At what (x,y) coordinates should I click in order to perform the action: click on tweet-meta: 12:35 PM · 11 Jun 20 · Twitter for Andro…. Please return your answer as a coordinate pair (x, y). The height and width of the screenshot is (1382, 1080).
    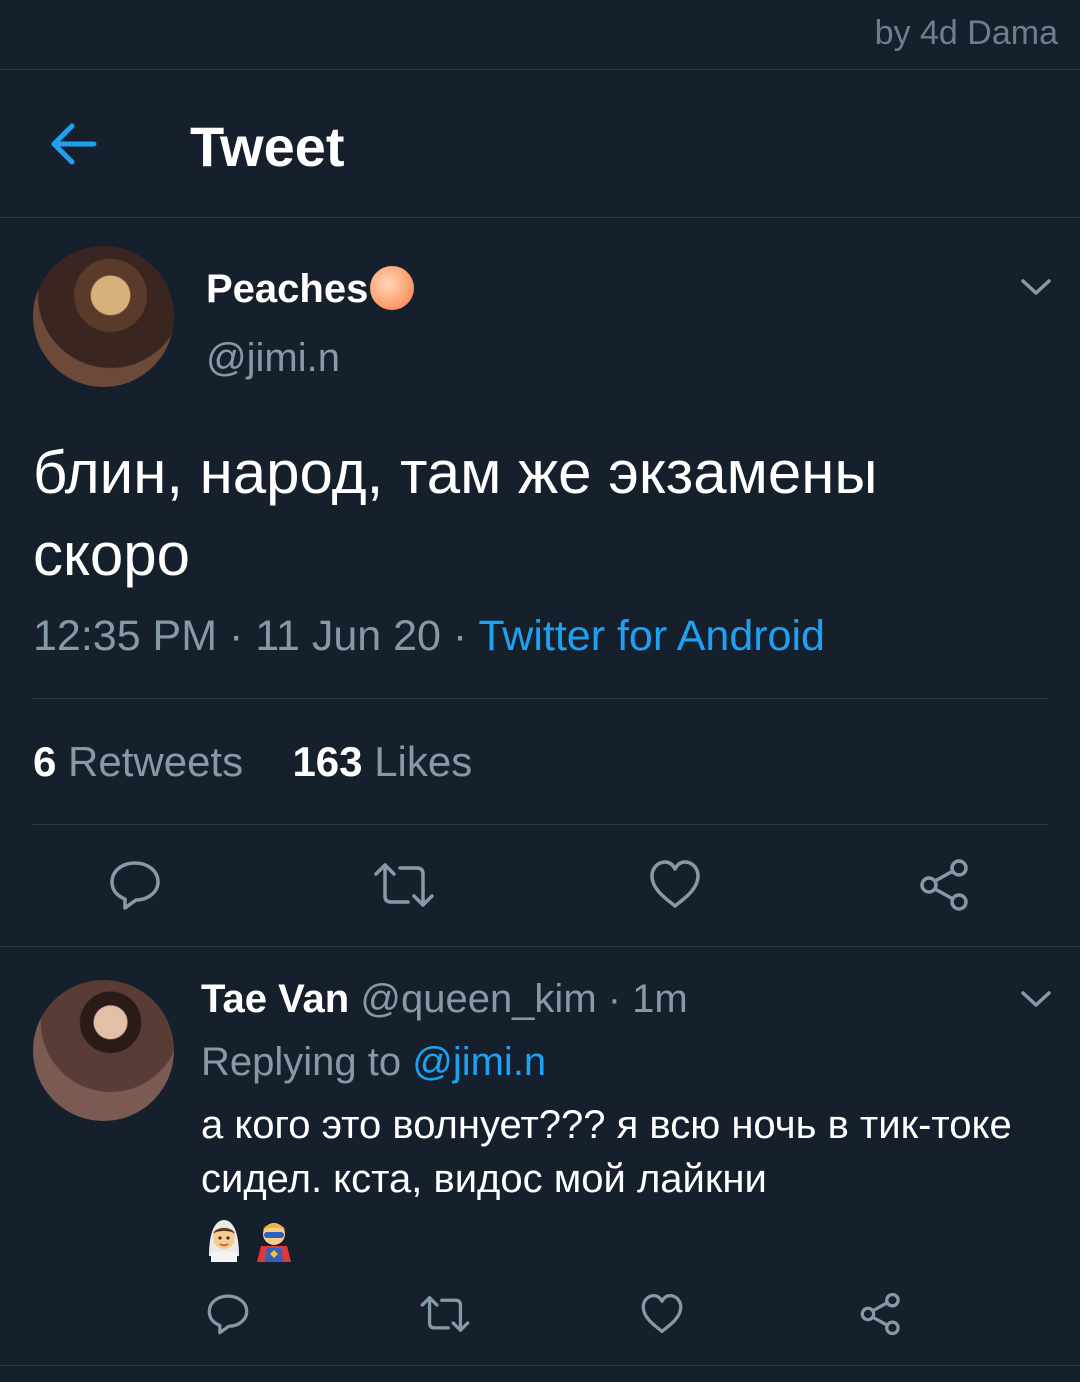
    Looking at the image, I should click on (429, 636).